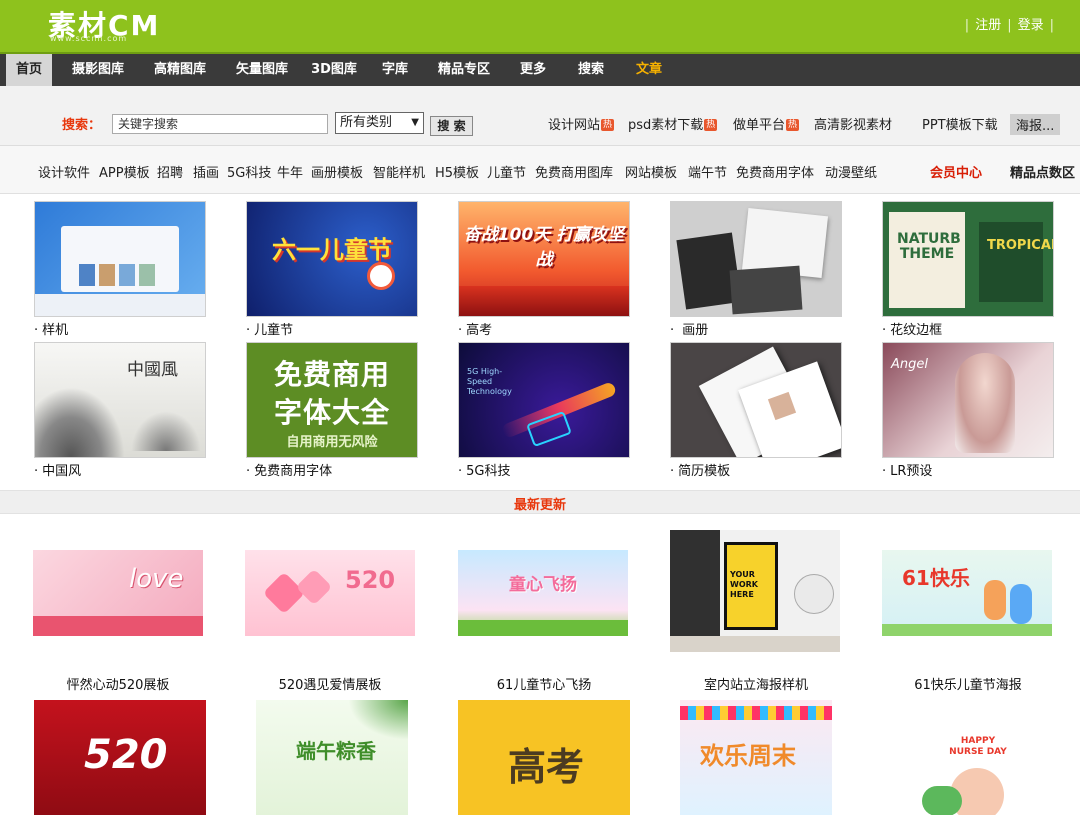 The width and height of the screenshot is (1080, 815). What do you see at coordinates (457, 171) in the screenshot?
I see `tag-item: H5模板` at bounding box center [457, 171].